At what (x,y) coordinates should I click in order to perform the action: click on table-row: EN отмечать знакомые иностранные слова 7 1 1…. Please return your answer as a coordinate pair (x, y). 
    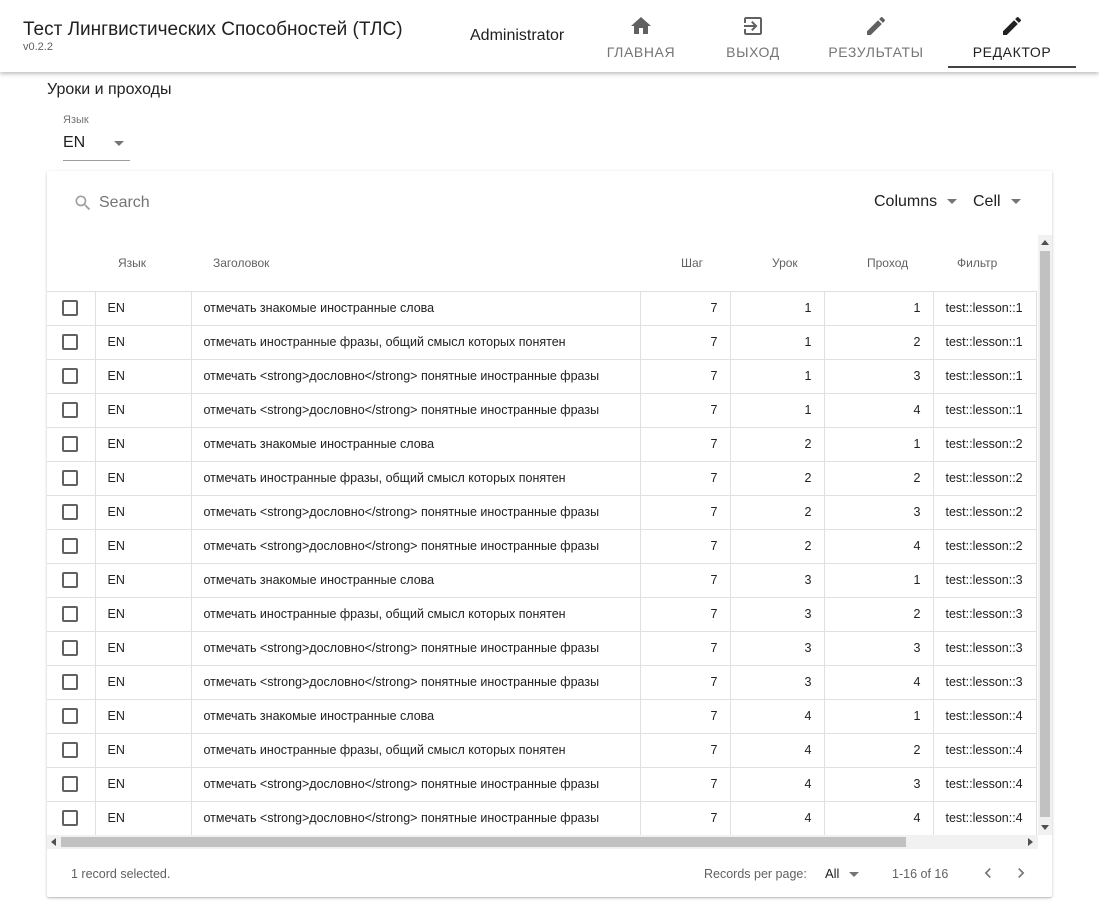
    Looking at the image, I should click on (542, 308).